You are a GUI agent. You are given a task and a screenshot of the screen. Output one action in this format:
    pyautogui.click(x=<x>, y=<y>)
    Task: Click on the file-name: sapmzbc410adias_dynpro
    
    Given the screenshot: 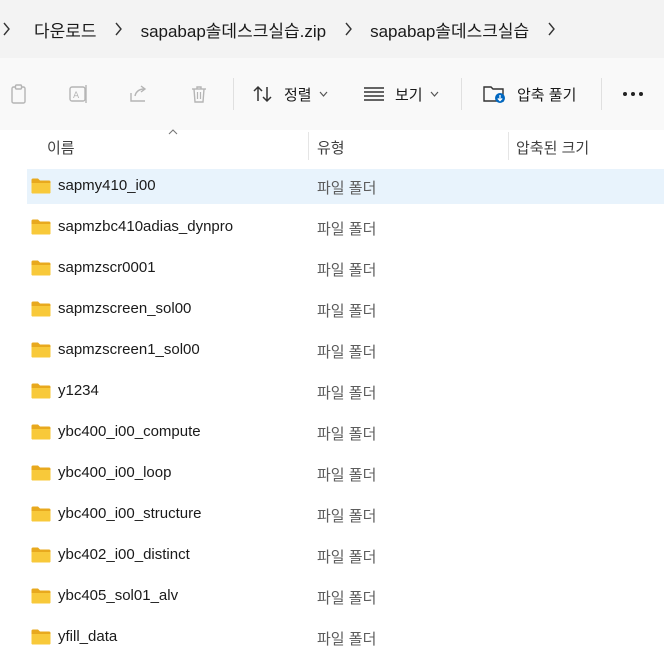 What is the action you would take?
    pyautogui.click(x=146, y=226)
    